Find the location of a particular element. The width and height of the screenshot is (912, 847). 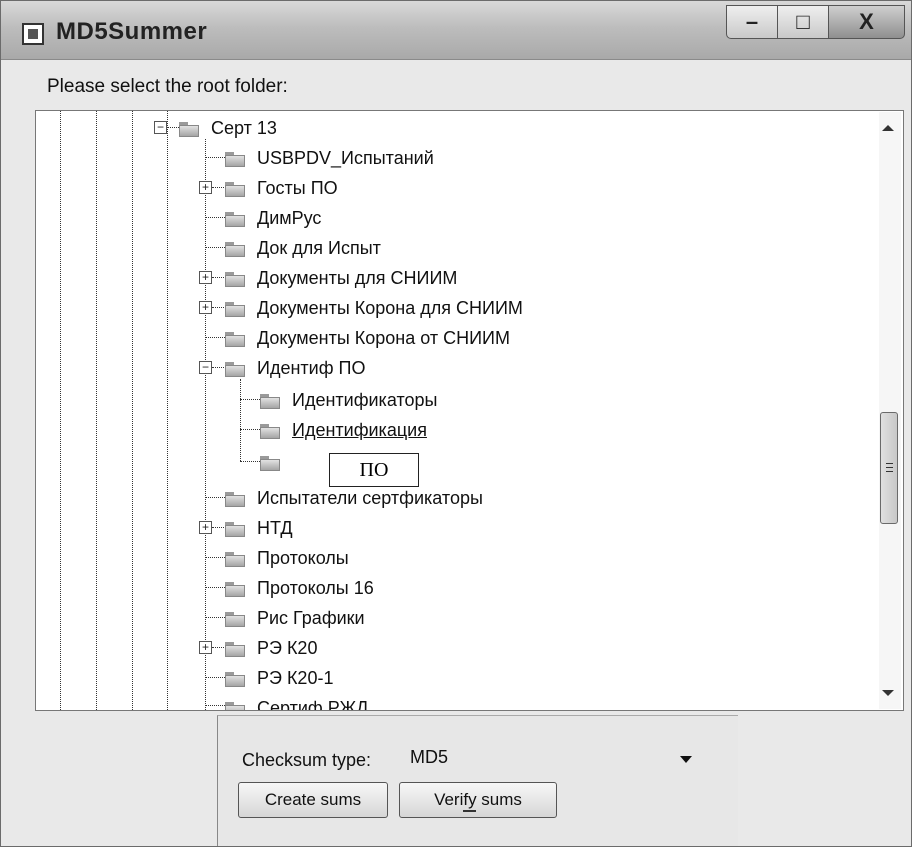

tree-node-expanded: Идентиф ПО is located at coordinates (295, 368).